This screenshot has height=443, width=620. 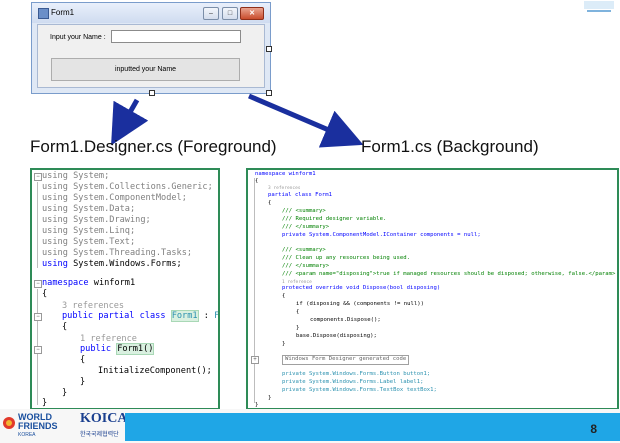 I want to click on collapsed-region: Windows Form Designer generated code, so click(x=346, y=360).